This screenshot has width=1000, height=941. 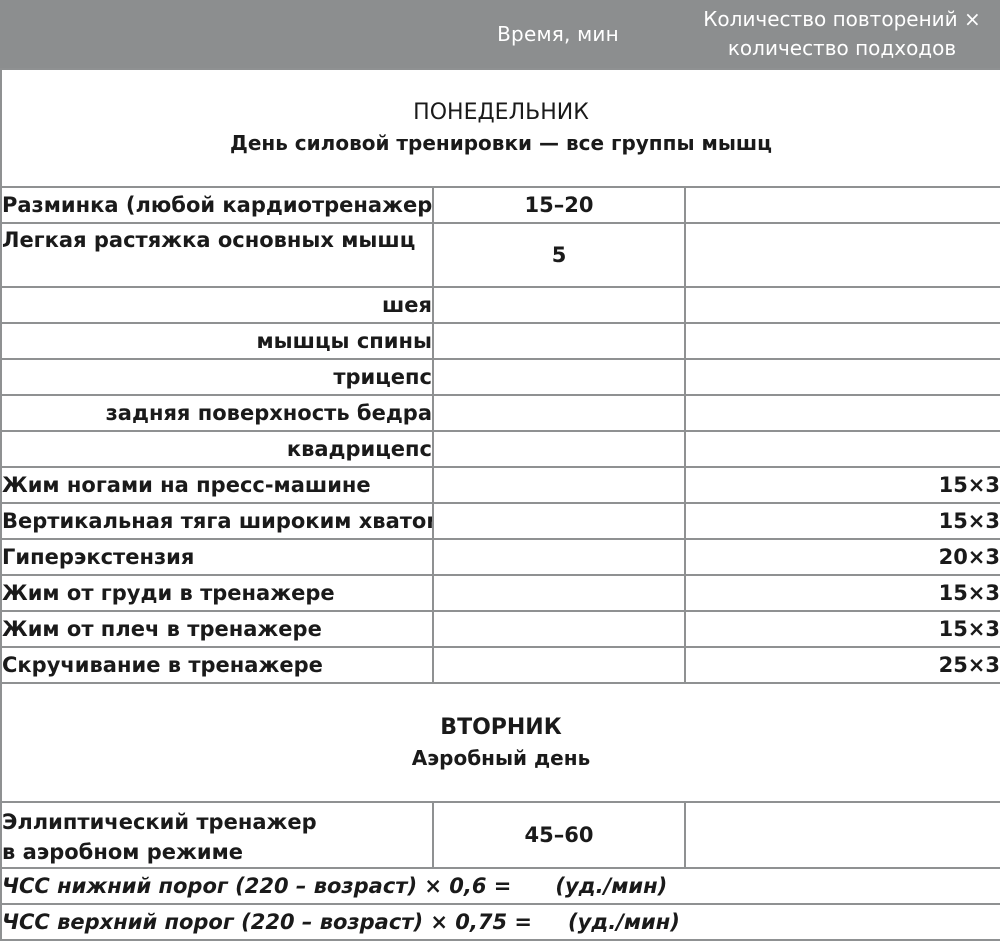 What do you see at coordinates (217, 629) in the screenshot?
I see `row-label: Жим от плеч в тренажере` at bounding box center [217, 629].